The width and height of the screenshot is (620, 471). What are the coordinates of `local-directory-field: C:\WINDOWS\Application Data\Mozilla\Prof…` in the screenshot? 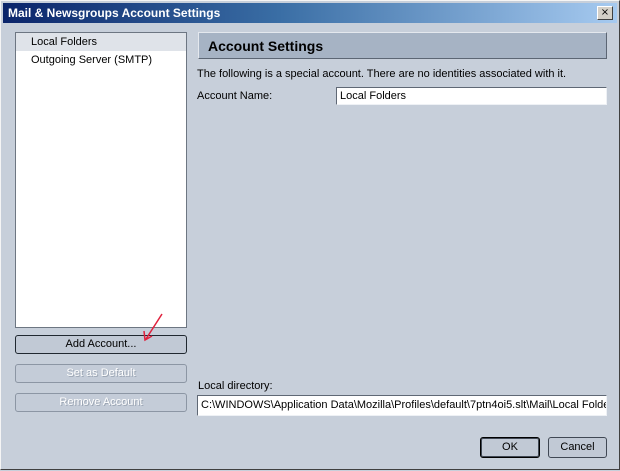 It's located at (402, 405).